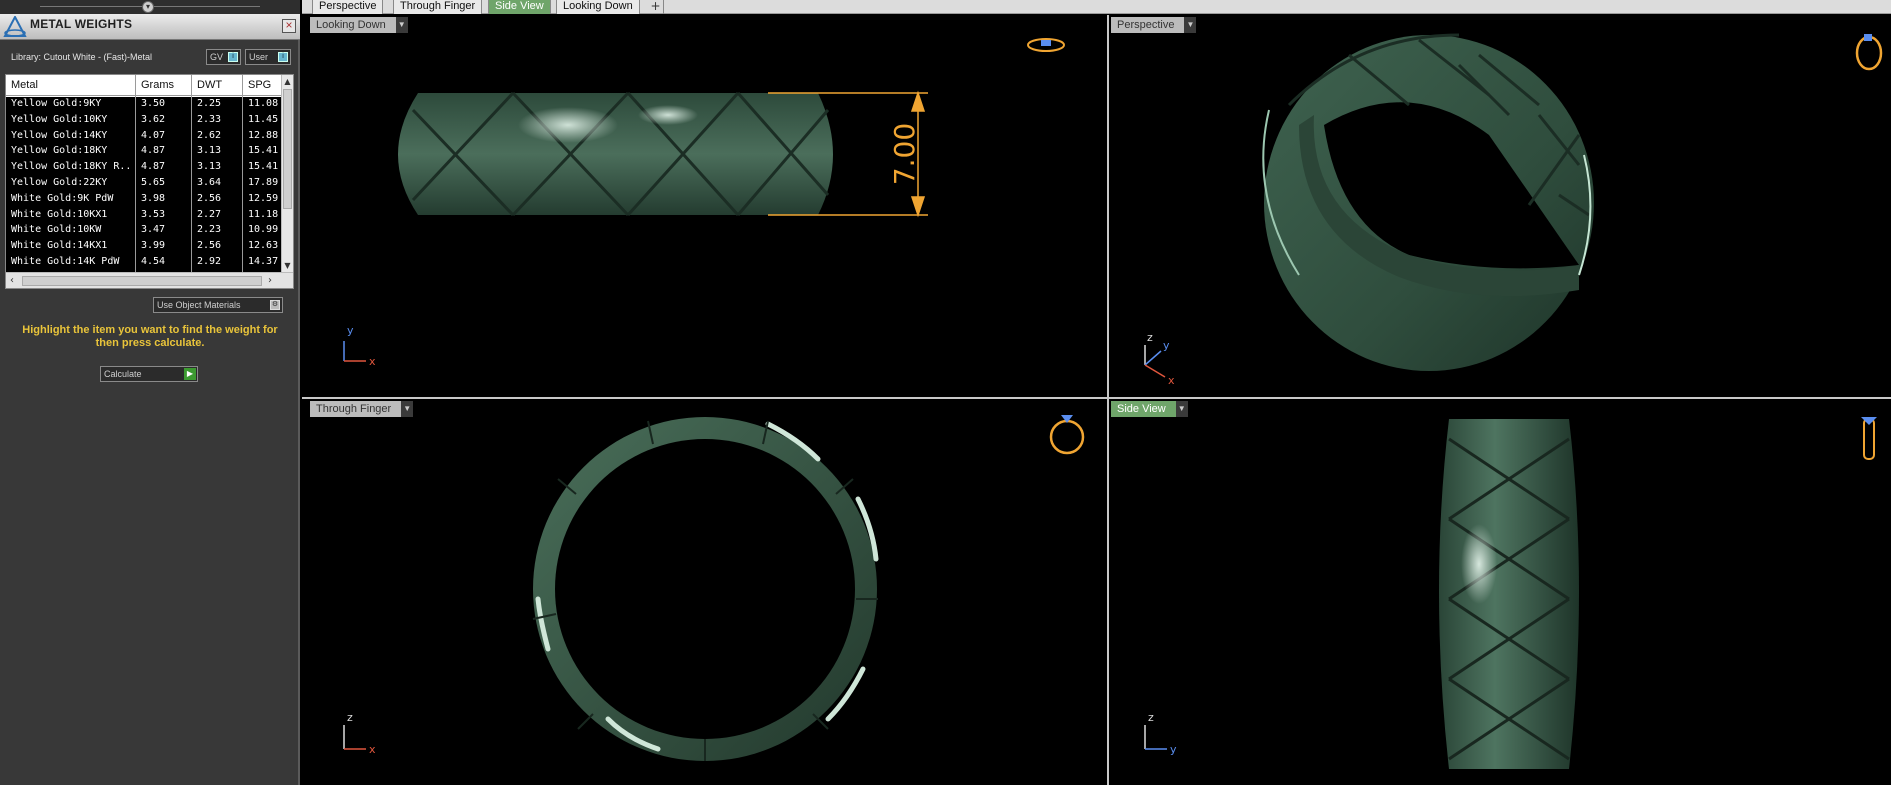 The height and width of the screenshot is (785, 1891). I want to click on dimension-value: 7.00, so click(904, 154).